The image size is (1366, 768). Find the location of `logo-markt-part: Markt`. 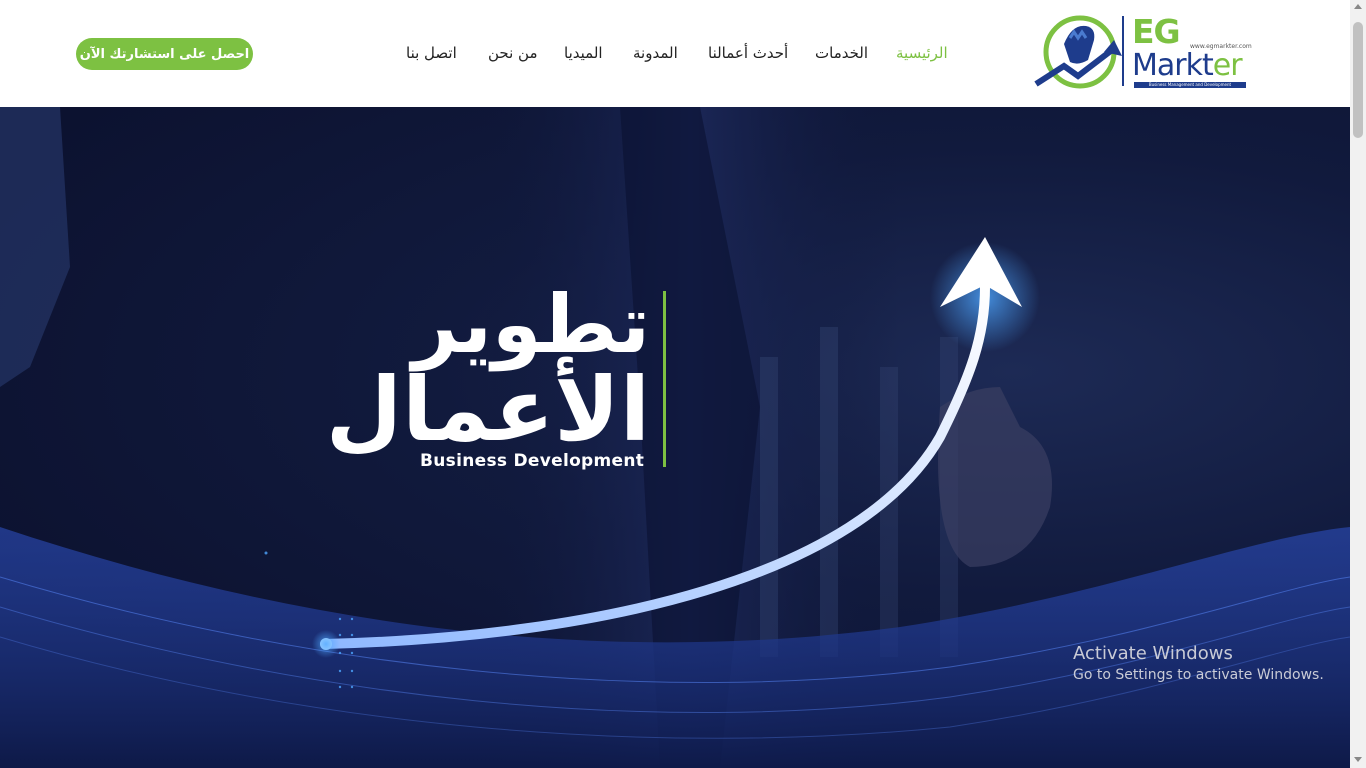

logo-markt-part: Markt is located at coordinates (1173, 65).